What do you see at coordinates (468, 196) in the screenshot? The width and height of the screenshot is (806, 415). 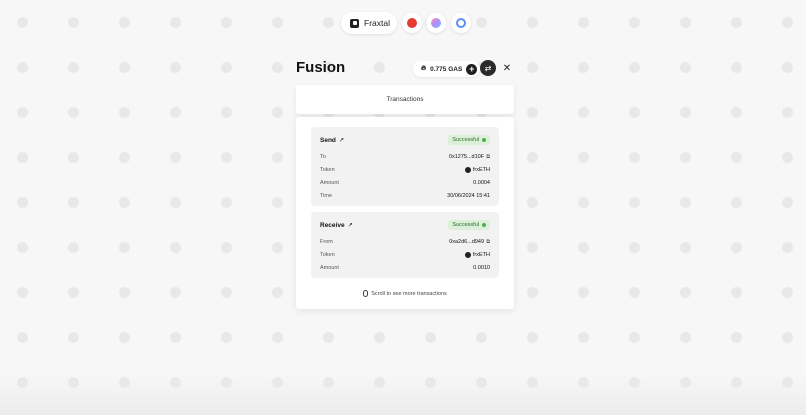 I see `row-value: 30/06/2024 15:41` at bounding box center [468, 196].